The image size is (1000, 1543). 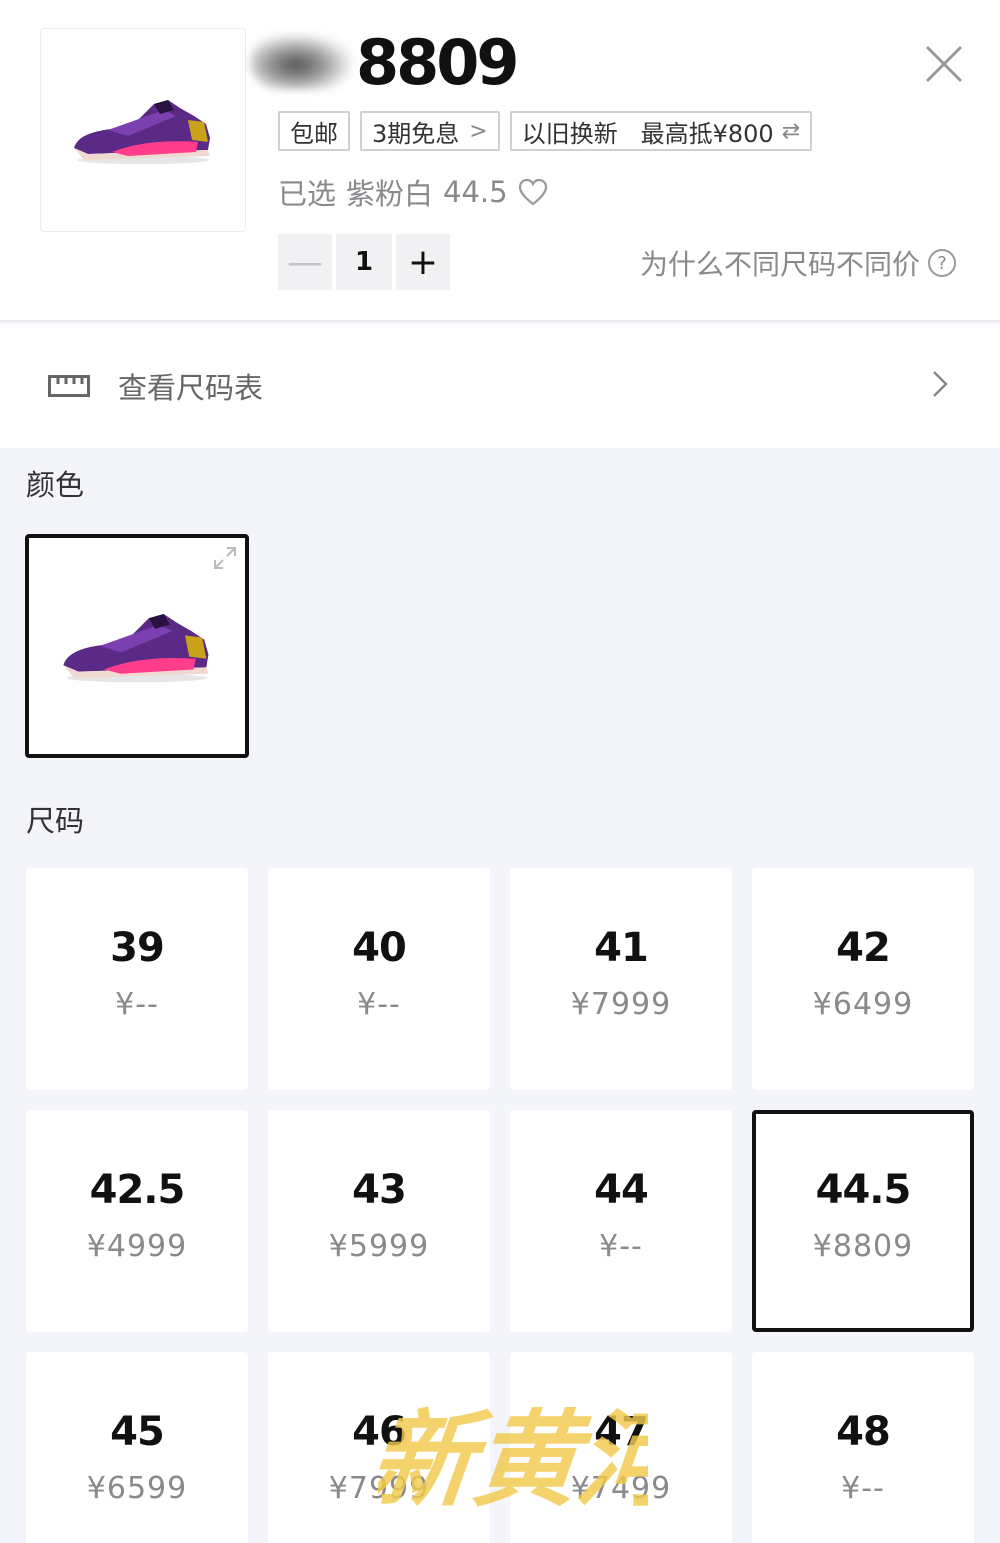 I want to click on size-option: 48 ¥--, so click(x=863, y=1447).